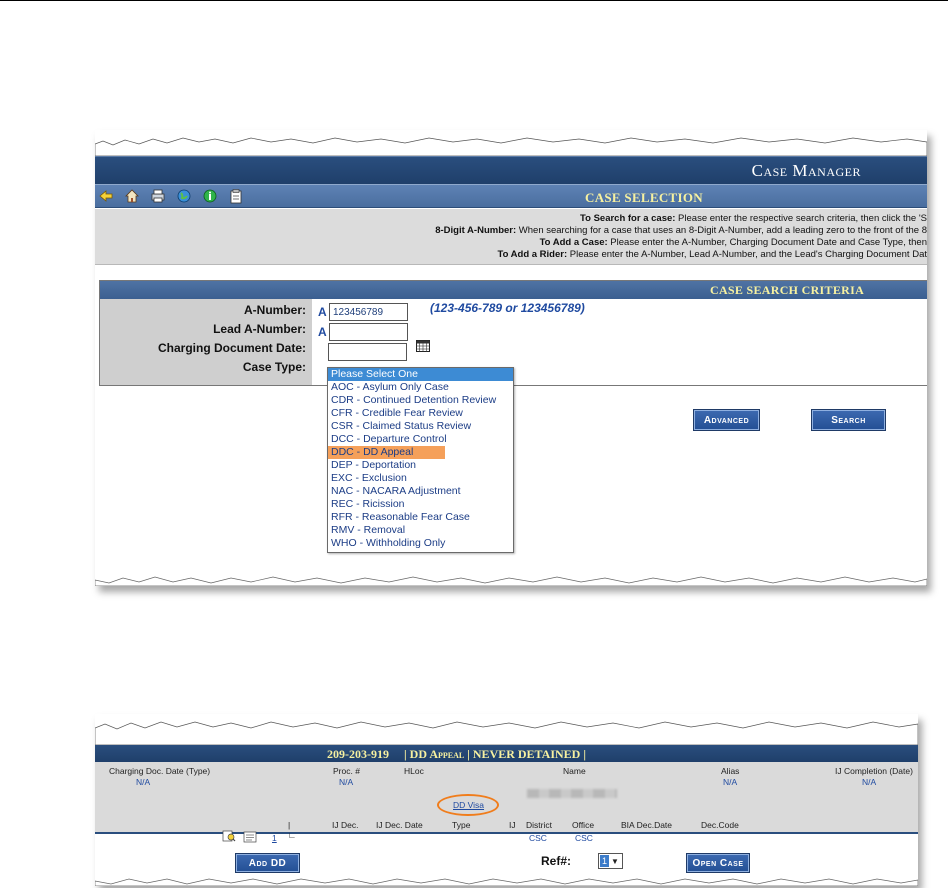 This screenshot has width=948, height=888. Describe the element at coordinates (160, 771) in the screenshot. I see `charging-doc-date-header: Charging Doc. Date (Type)` at that location.